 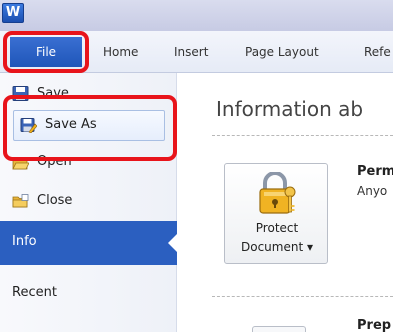 What do you see at coordinates (53, 93) in the screenshot?
I see `menu-item-label: Save` at bounding box center [53, 93].